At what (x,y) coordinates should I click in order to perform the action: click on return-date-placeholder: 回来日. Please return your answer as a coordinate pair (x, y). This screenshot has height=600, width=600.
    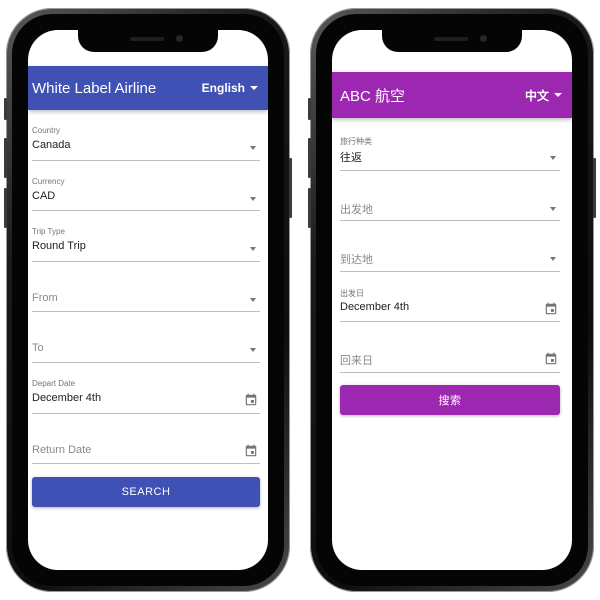
    Looking at the image, I should click on (356, 361).